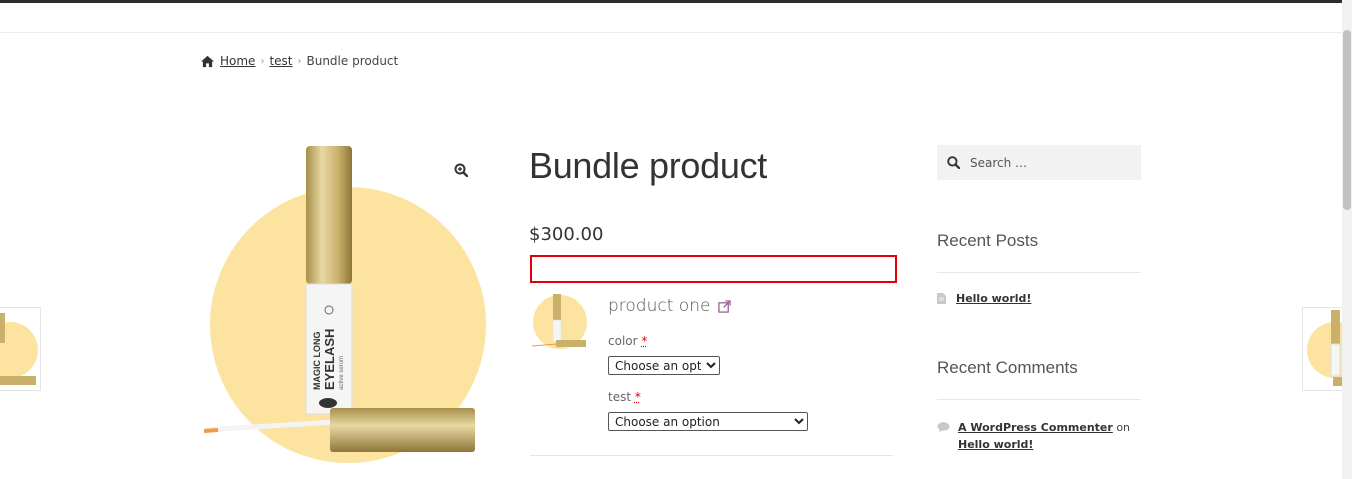 This screenshot has height=479, width=1352. Describe the element at coordinates (1035, 427) in the screenshot. I see `comment-author-link: A WordPress Commenter` at that location.